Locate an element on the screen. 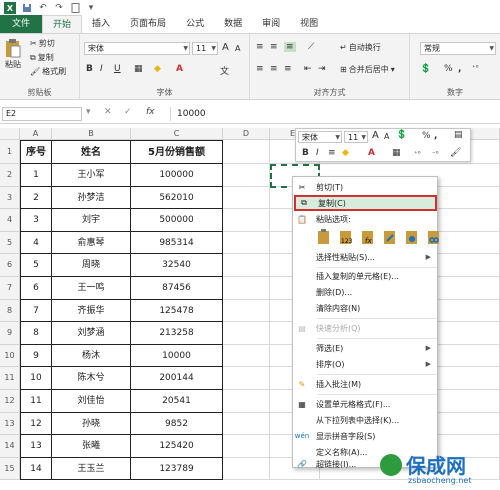  cut-button: ✂ 剪切 is located at coordinates (42, 43).